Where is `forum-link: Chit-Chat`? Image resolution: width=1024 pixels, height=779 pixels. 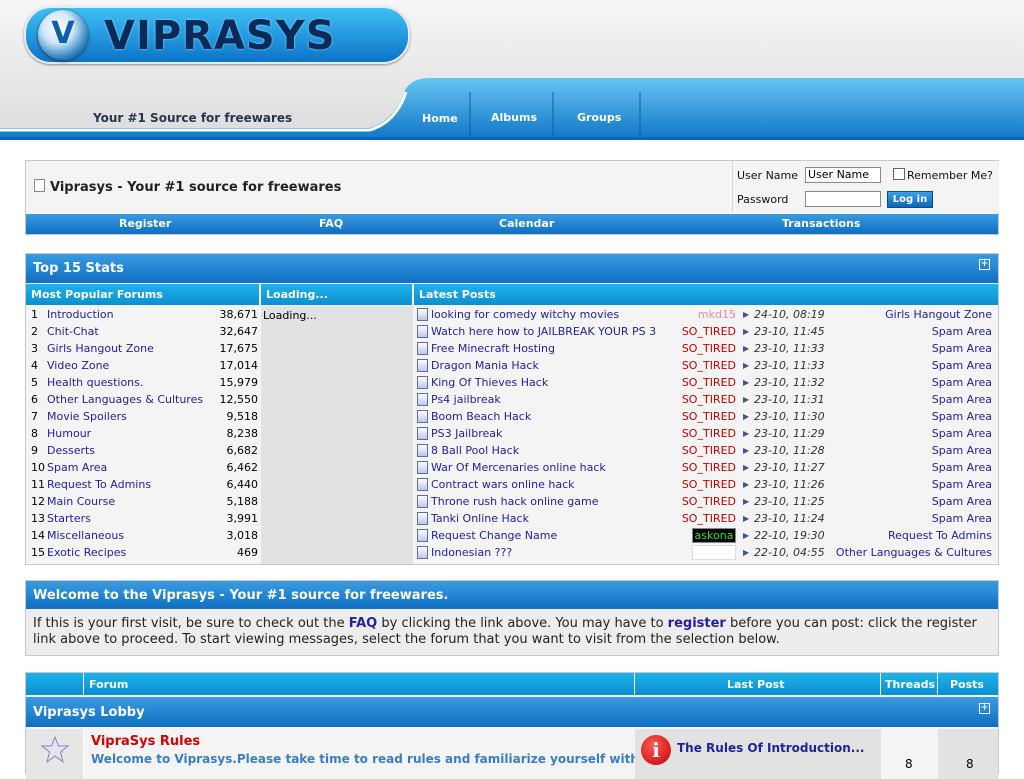
forum-link: Chit-Chat is located at coordinates (73, 331).